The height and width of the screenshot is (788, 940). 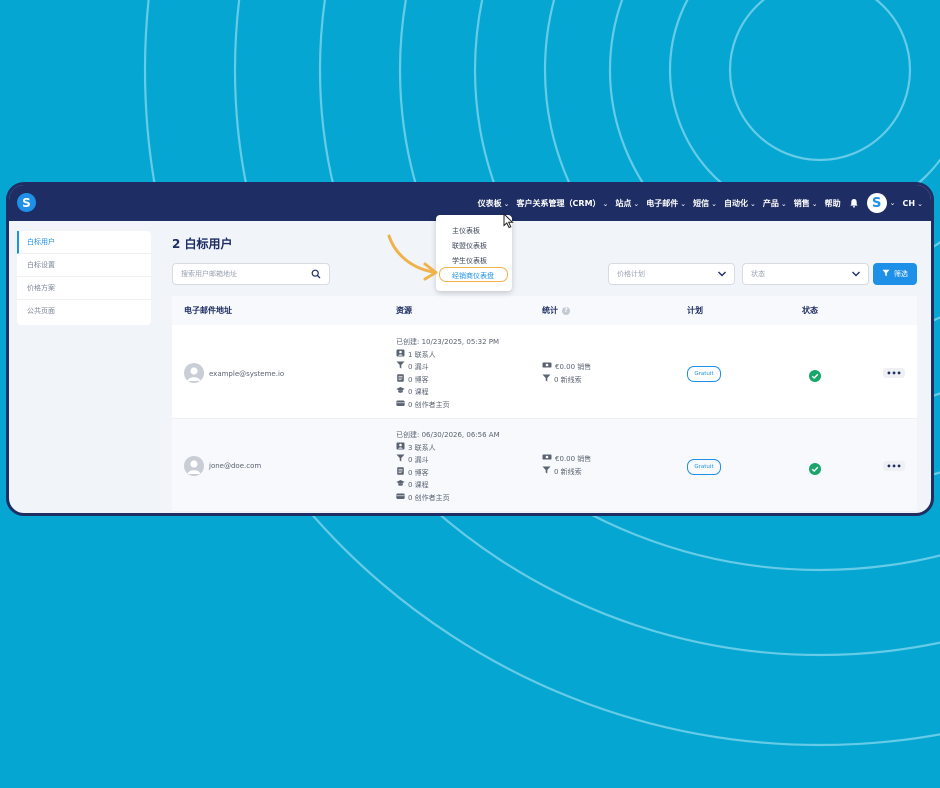 I want to click on nav-crm: 客户关系管理（CRM） ⌄, so click(x=563, y=203).